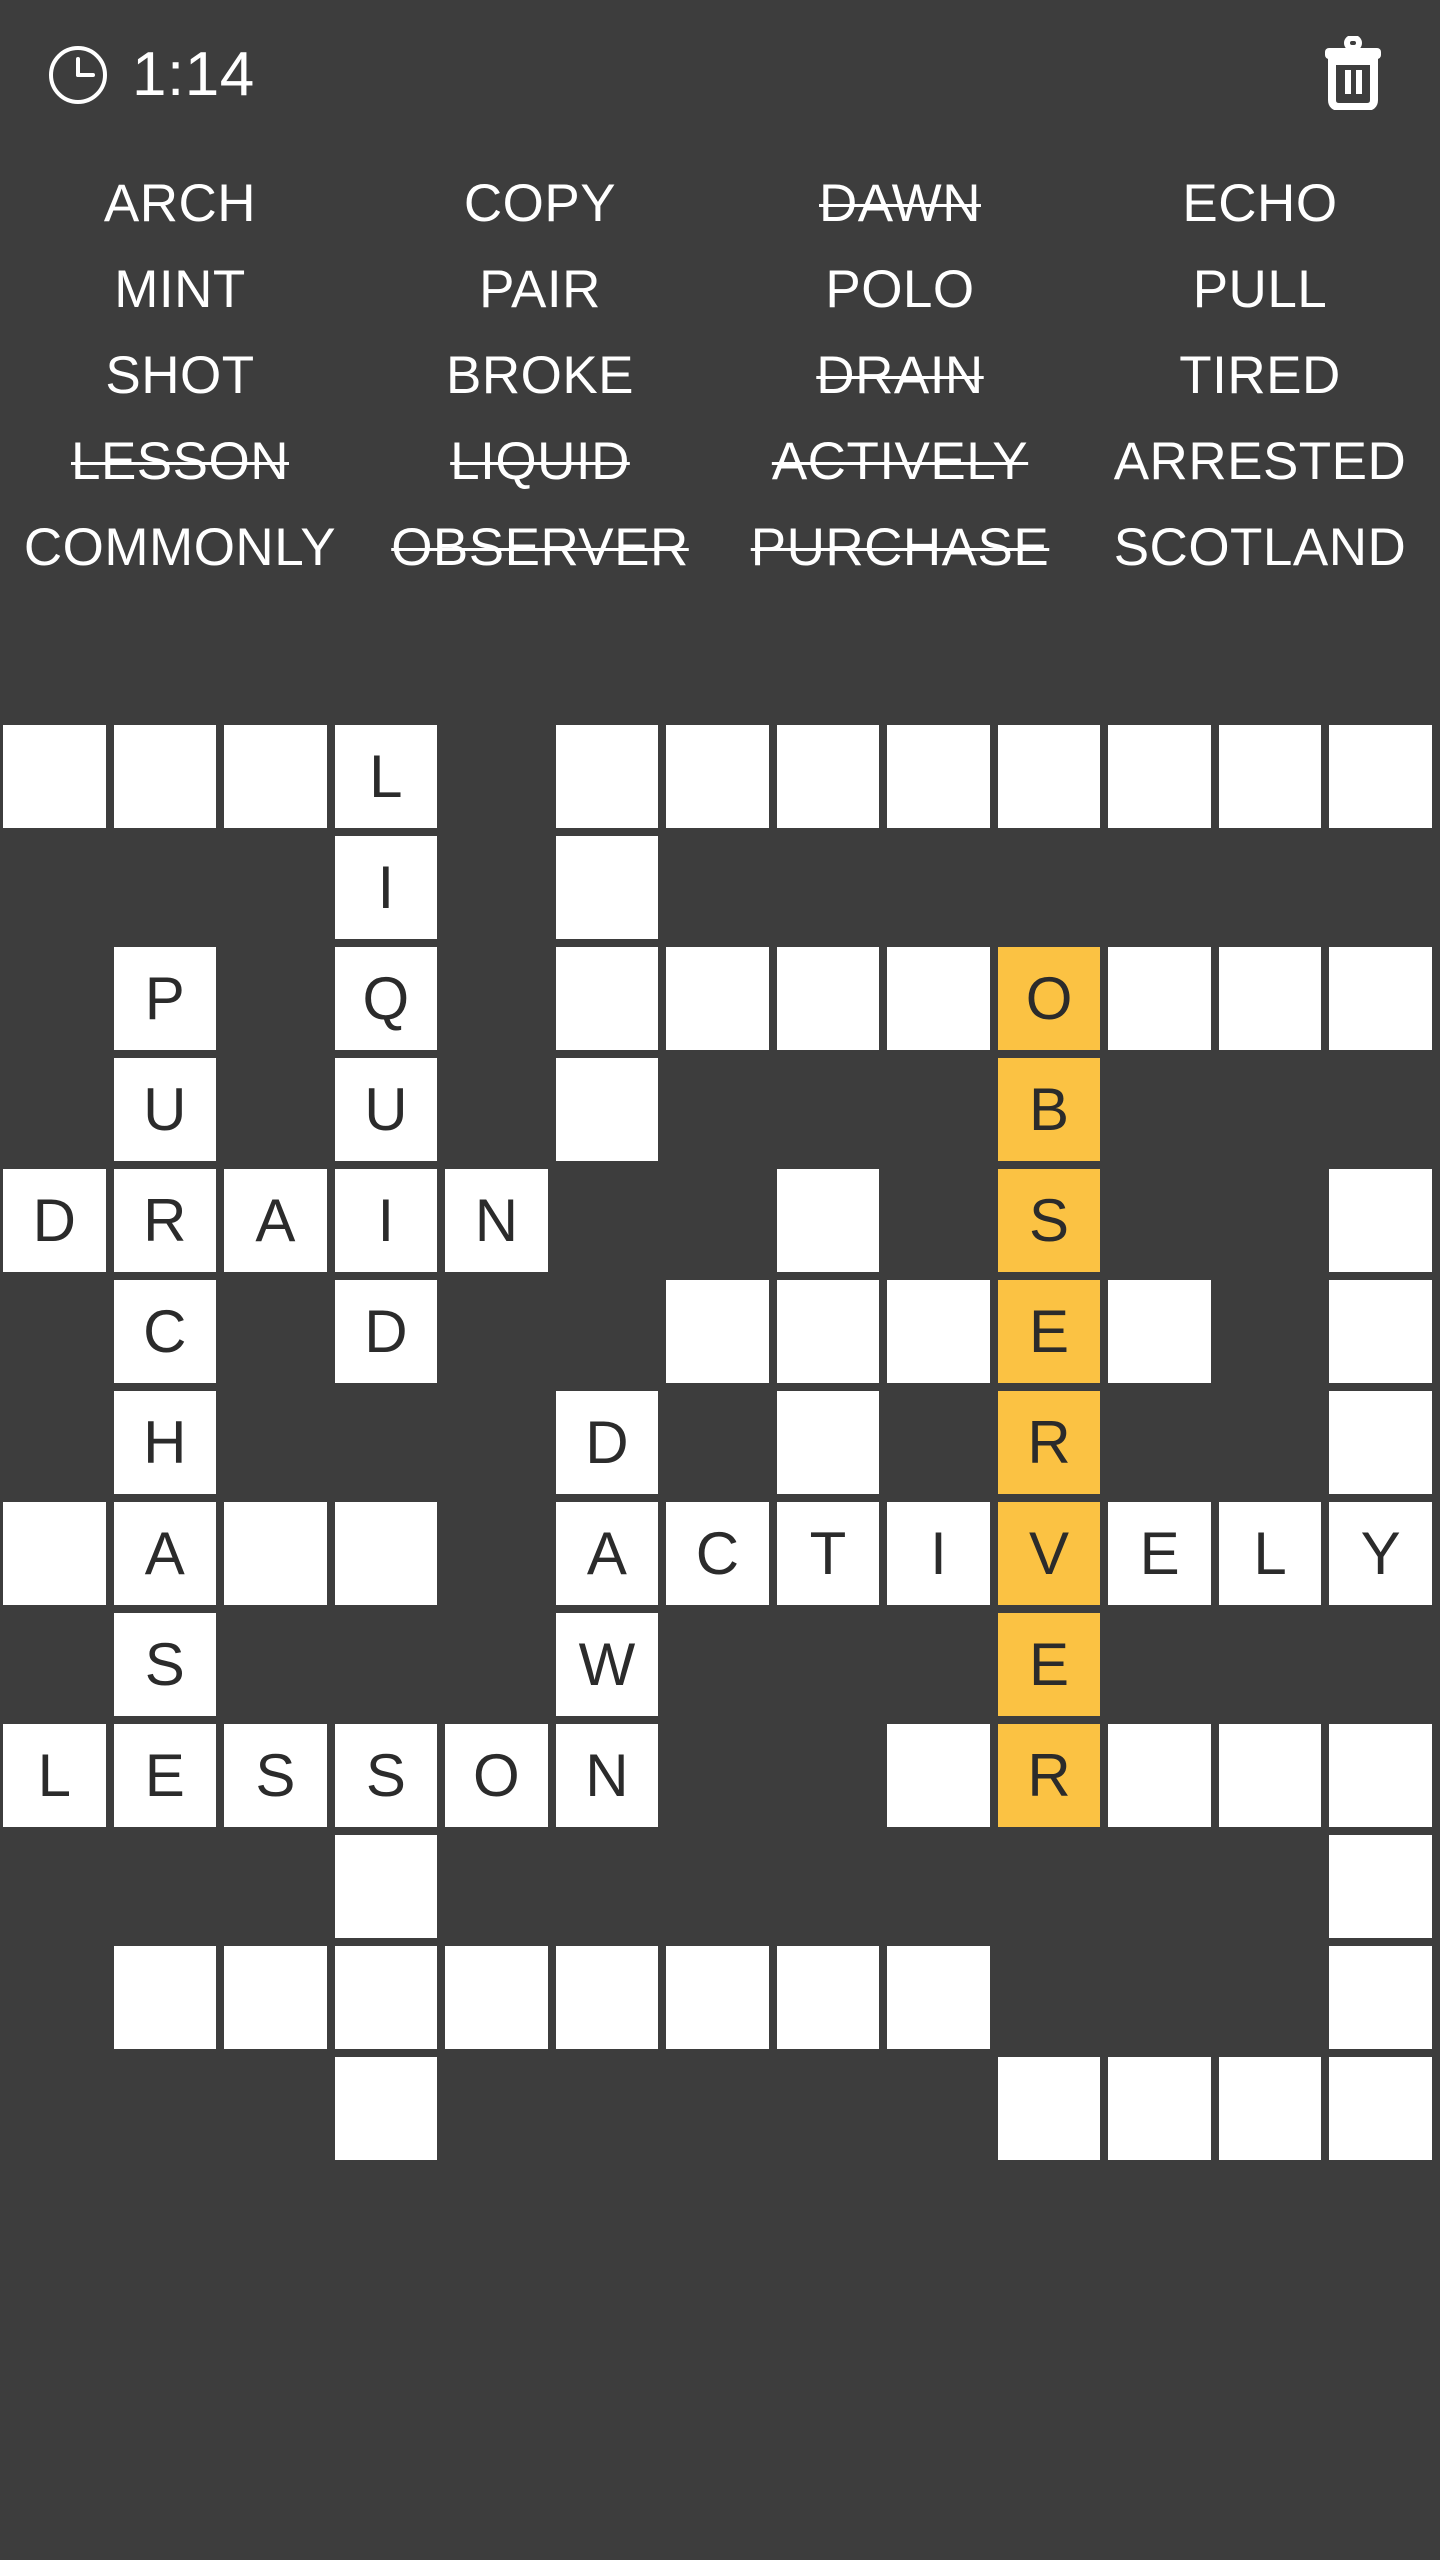  I want to click on word-item: ACTIVELY, so click(900, 461).